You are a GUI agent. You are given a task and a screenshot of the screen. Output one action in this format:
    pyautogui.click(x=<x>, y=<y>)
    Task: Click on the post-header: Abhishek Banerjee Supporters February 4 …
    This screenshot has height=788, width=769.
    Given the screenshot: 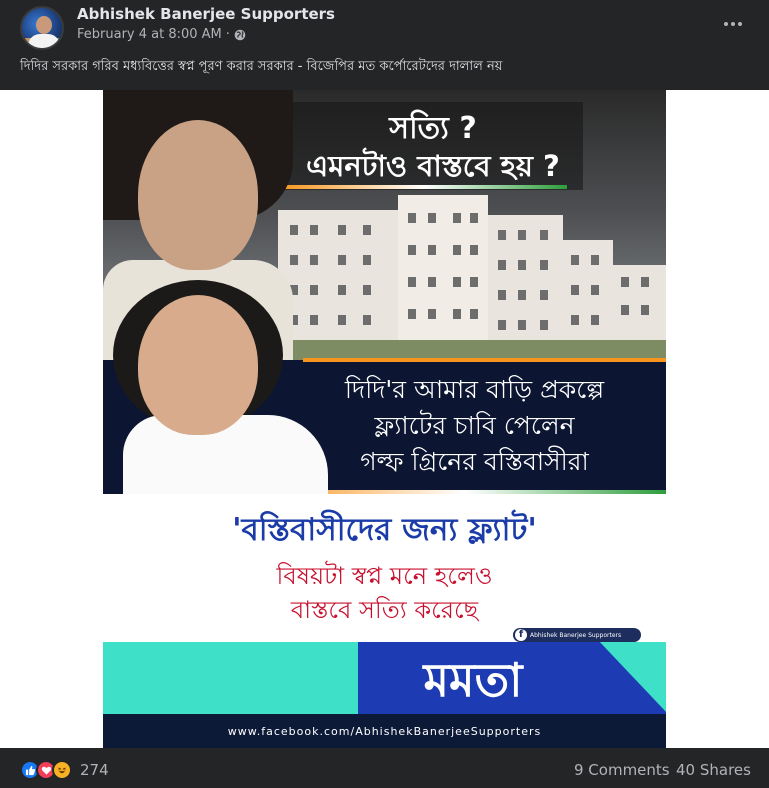 What is the action you would take?
    pyautogui.click(x=384, y=28)
    